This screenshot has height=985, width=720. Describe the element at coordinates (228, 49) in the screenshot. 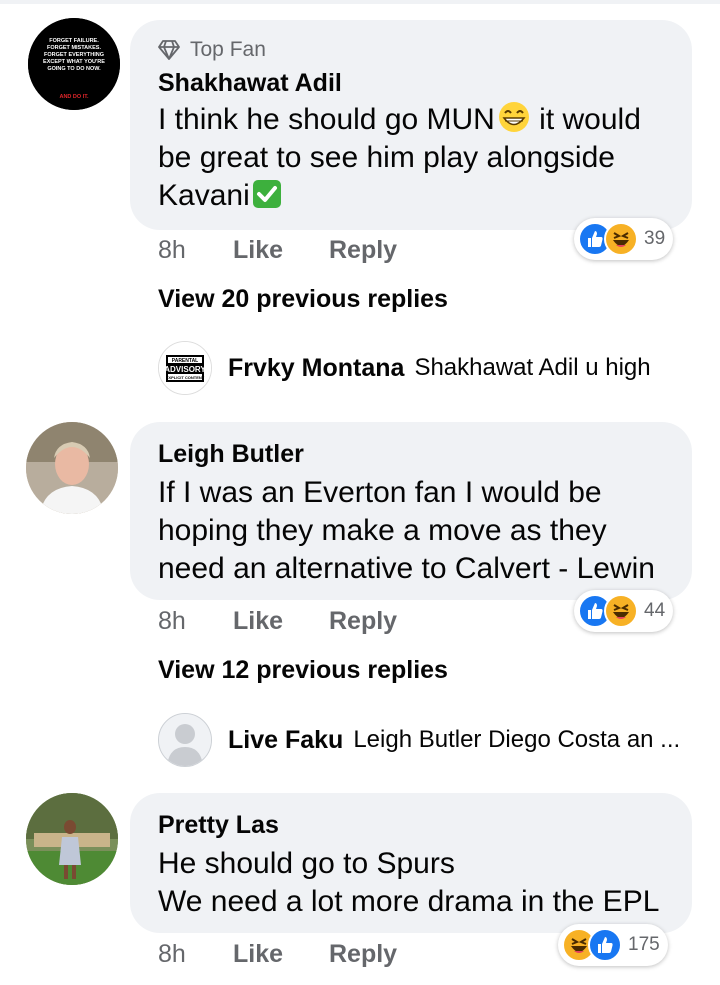

I see `badge-label: Top Fan` at that location.